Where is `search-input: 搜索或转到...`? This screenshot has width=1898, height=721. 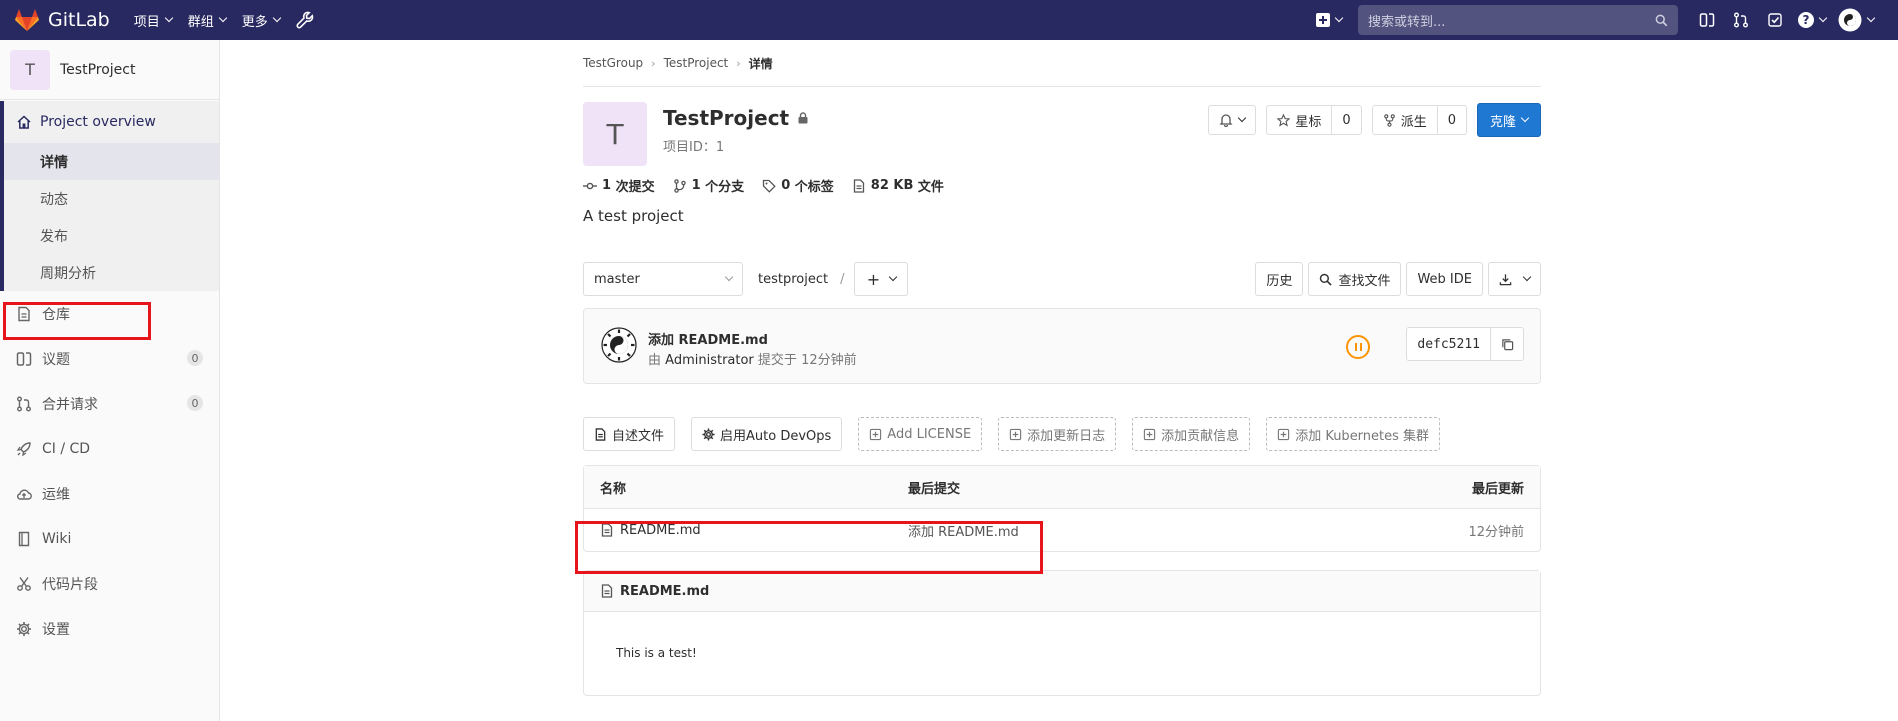
search-input: 搜索或转到... is located at coordinates (1518, 20).